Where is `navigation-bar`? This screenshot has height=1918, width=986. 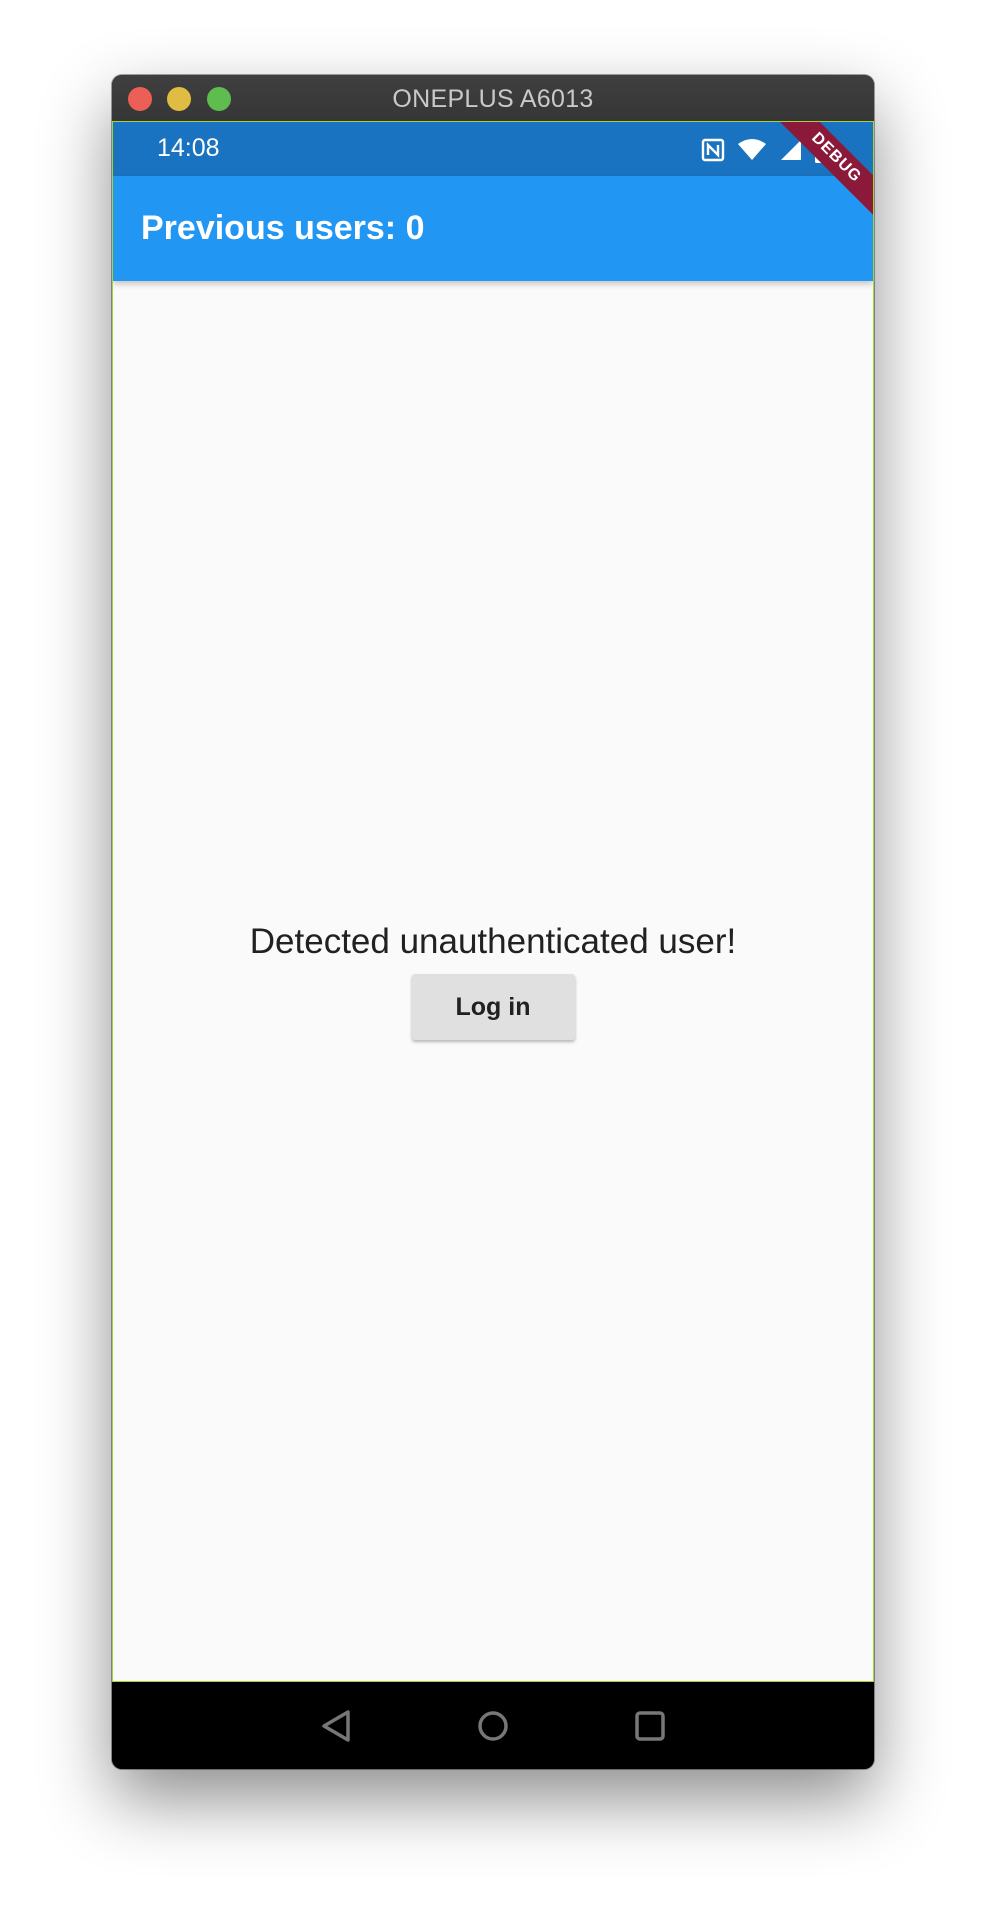
navigation-bar is located at coordinates (493, 1725).